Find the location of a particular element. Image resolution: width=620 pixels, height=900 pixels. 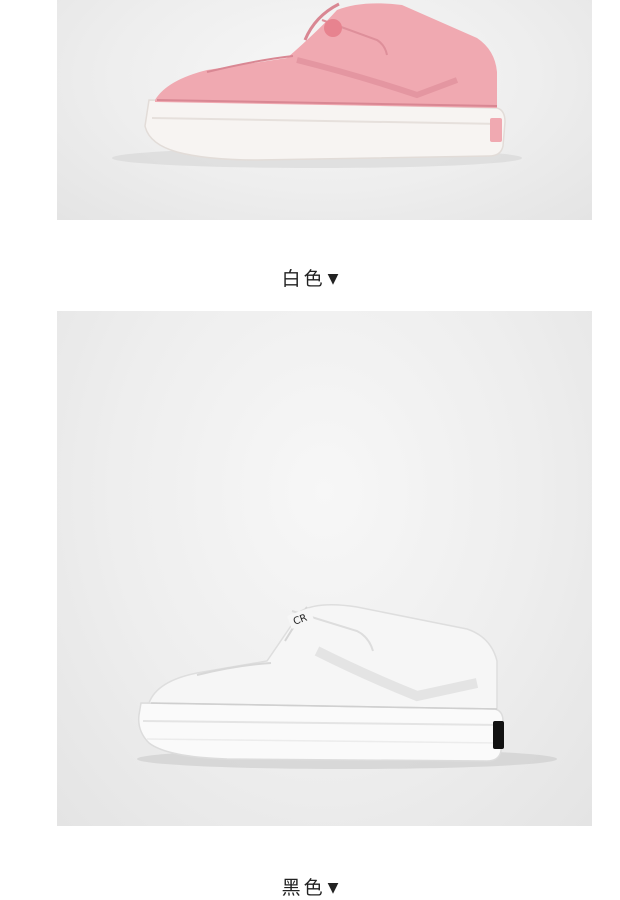

pink-sneaker-image is located at coordinates (317, 85).